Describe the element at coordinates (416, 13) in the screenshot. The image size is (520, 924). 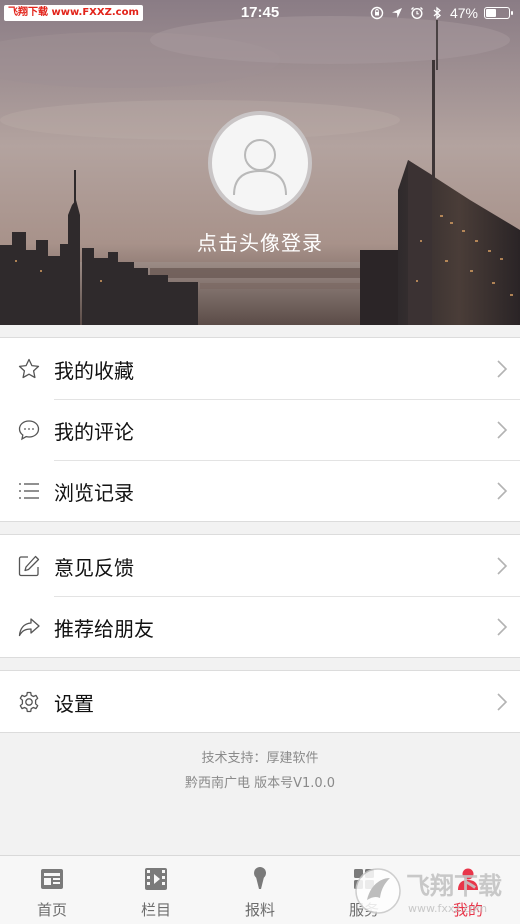
I see `alarm-icon` at that location.